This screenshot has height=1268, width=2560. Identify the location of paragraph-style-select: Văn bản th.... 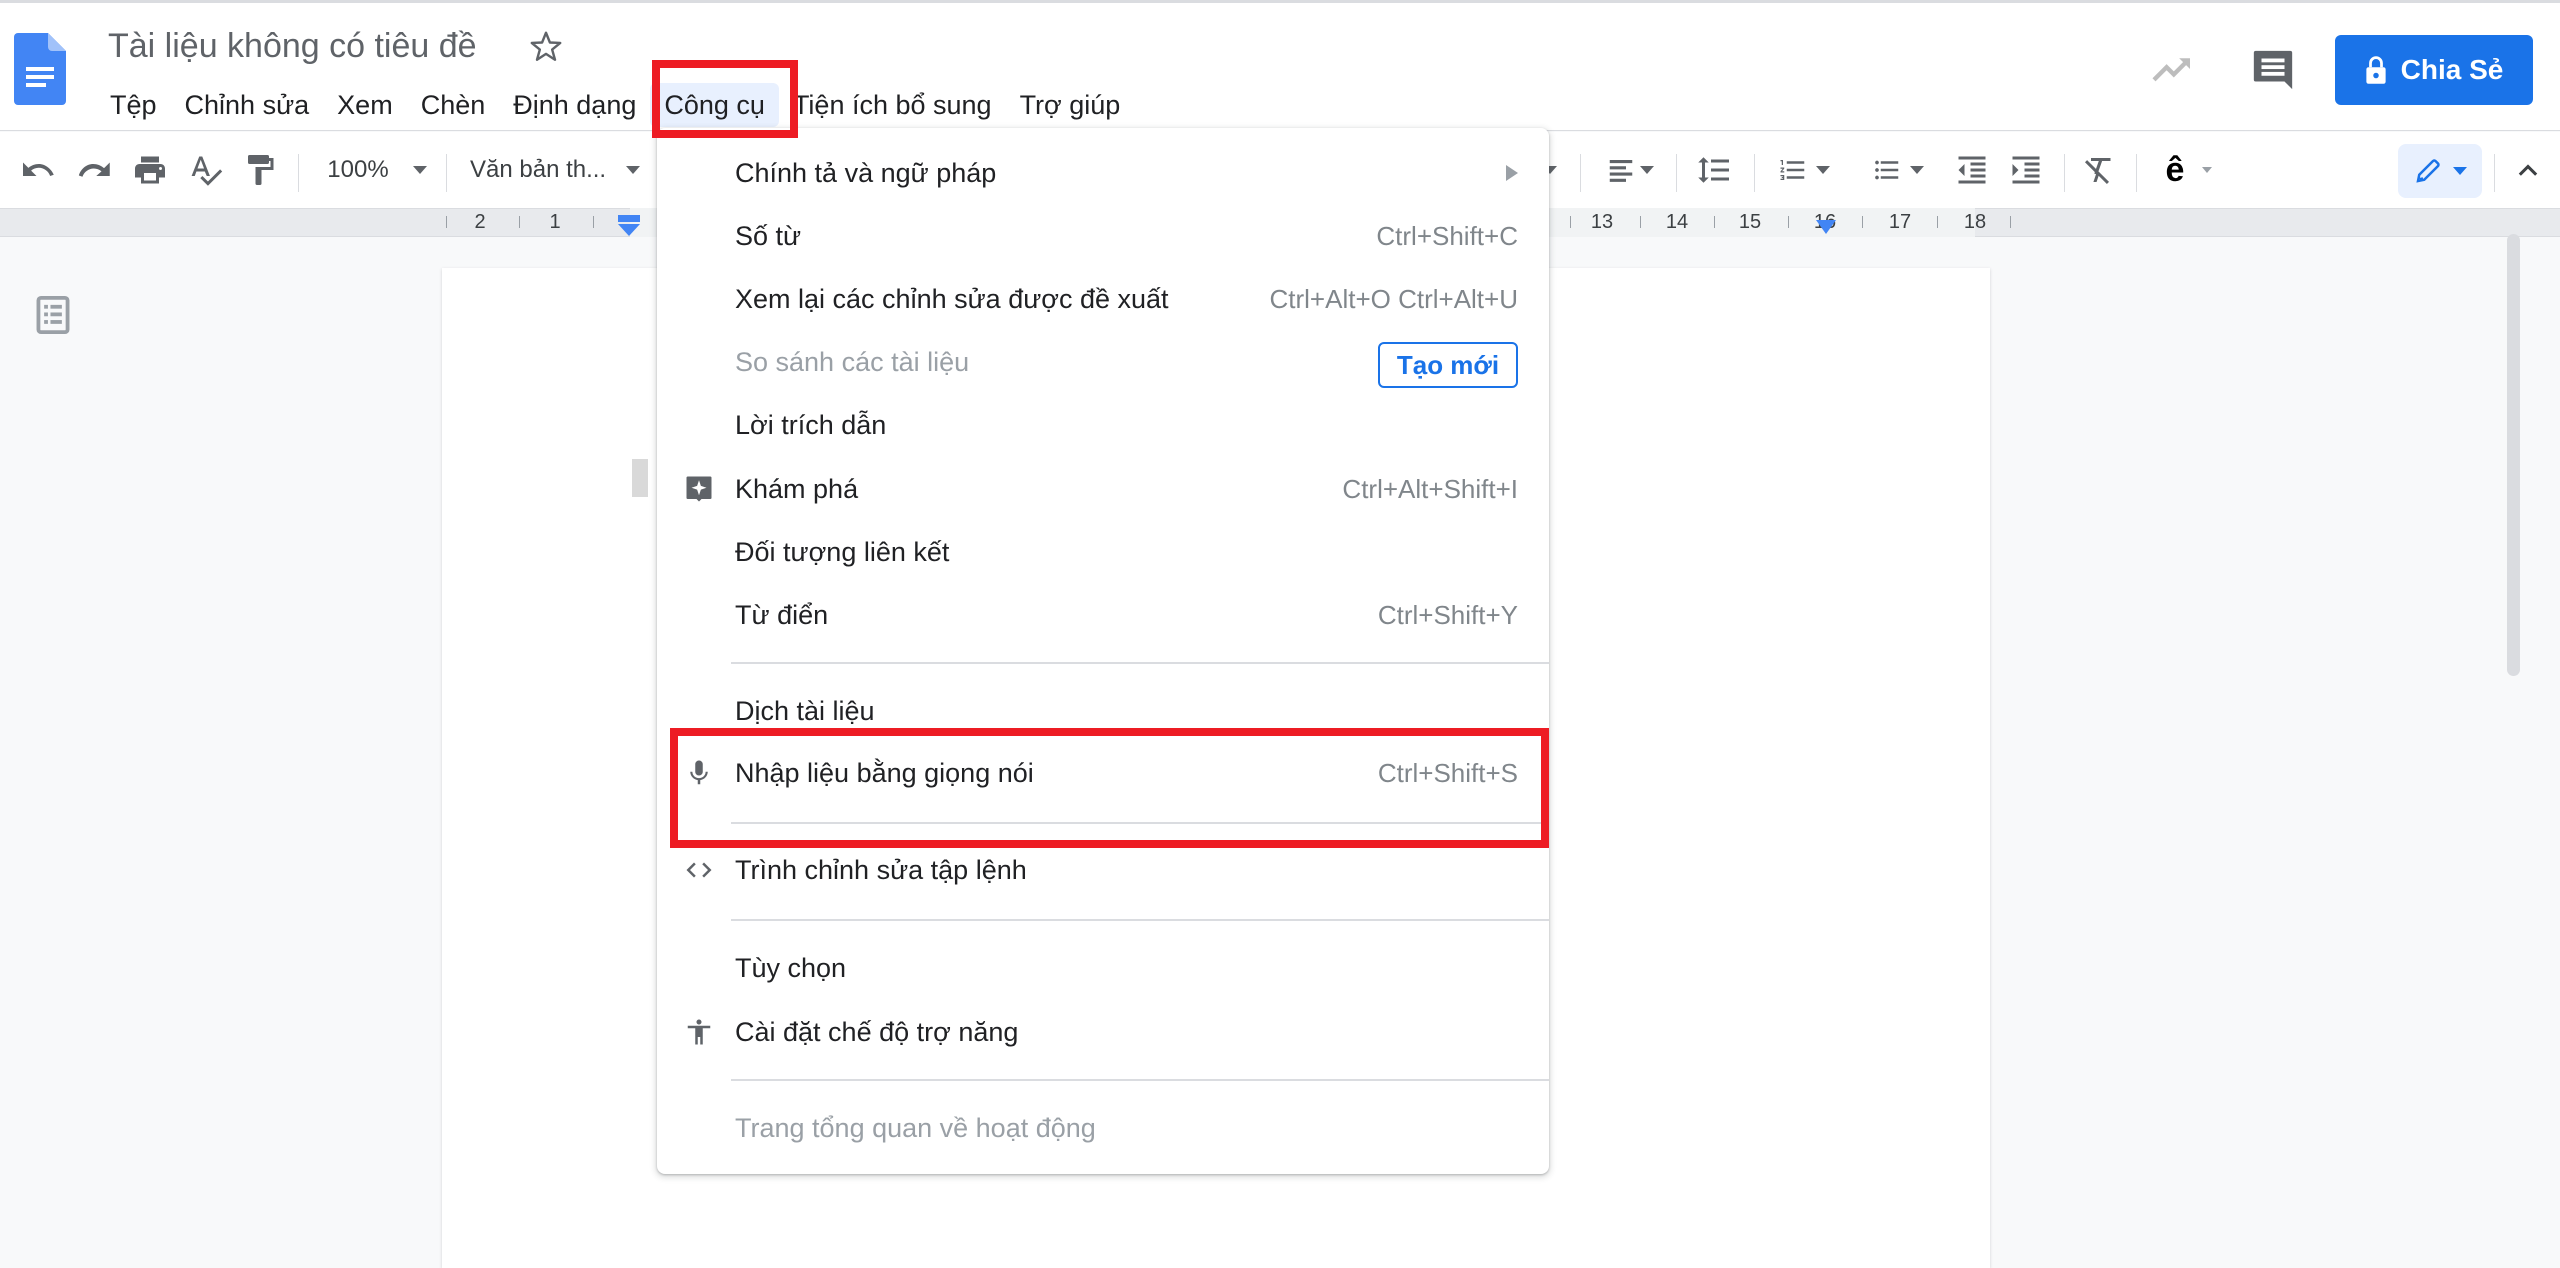
(565, 170).